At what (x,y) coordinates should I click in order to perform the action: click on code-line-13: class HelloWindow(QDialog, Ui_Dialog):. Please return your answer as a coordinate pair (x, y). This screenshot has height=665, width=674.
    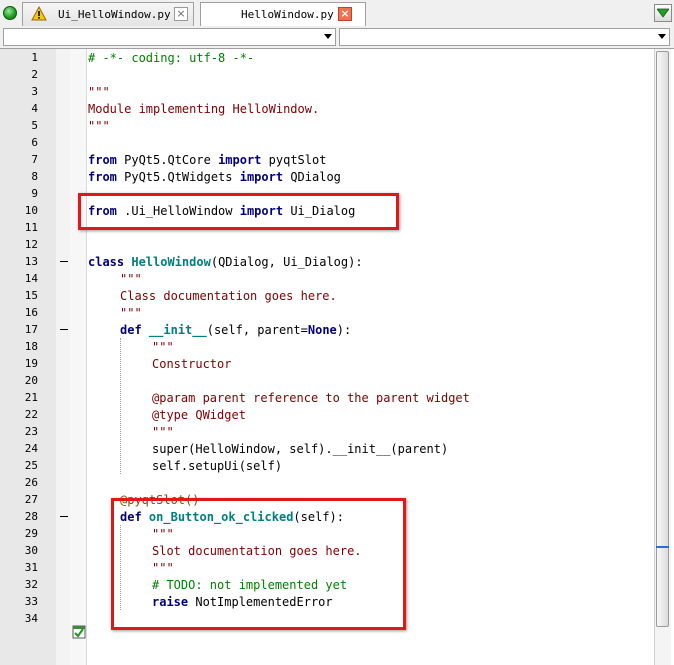
    Looking at the image, I should click on (225, 262).